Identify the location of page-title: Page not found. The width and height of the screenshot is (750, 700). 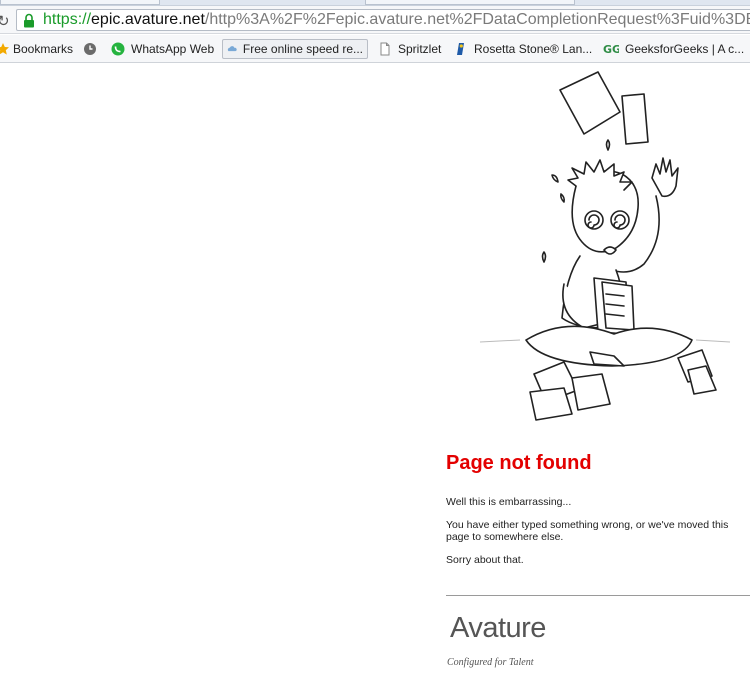
(519, 463).